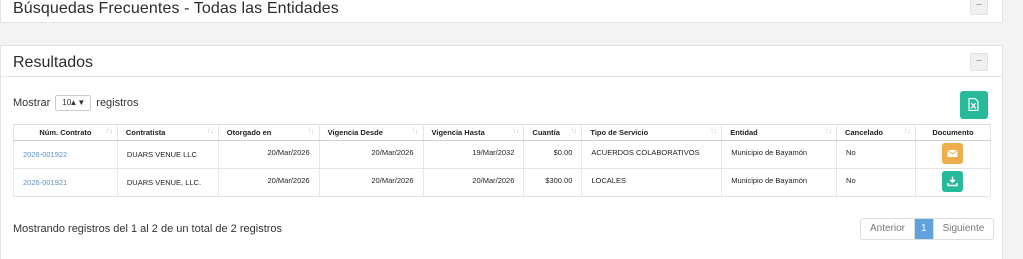  I want to click on page-length-control: Mostrar 10 ▲▼ registros, so click(75, 103).